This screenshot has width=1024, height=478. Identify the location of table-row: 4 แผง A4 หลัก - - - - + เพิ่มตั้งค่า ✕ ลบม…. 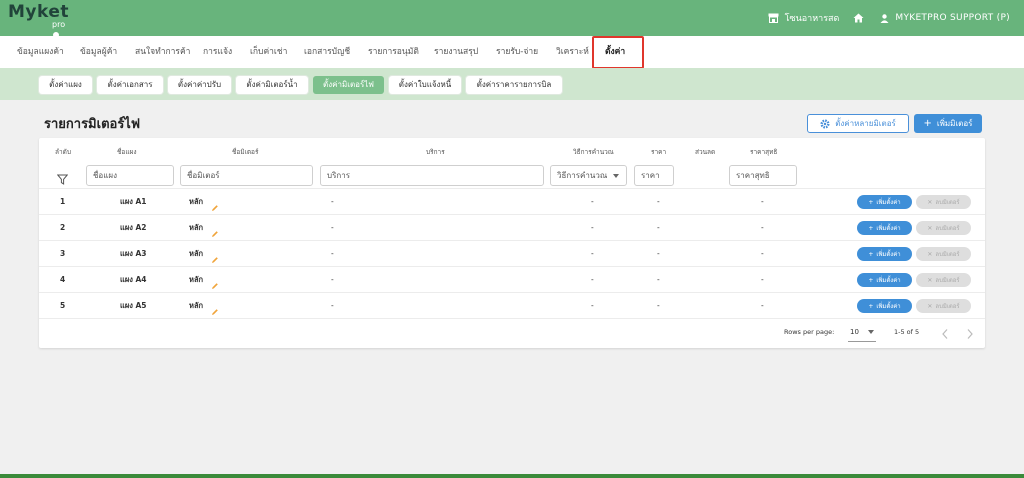
(512, 279).